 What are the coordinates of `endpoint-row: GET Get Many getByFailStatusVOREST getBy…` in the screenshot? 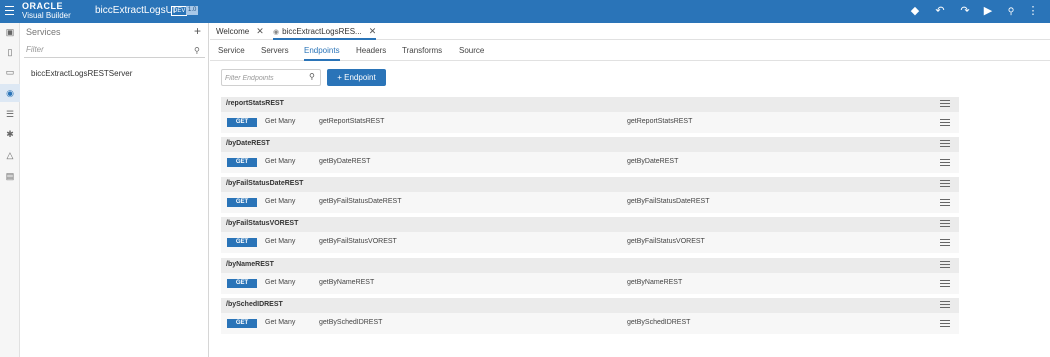 It's located at (590, 242).